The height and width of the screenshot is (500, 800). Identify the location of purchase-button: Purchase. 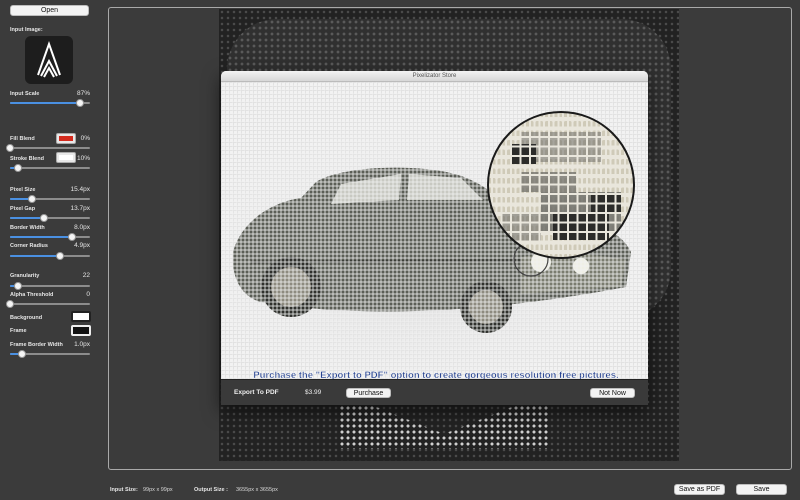
(368, 393).